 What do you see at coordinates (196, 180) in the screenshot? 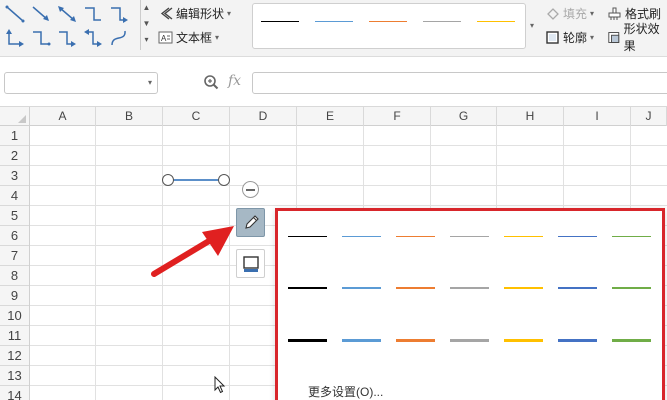
I see `selected-line-shape` at bounding box center [196, 180].